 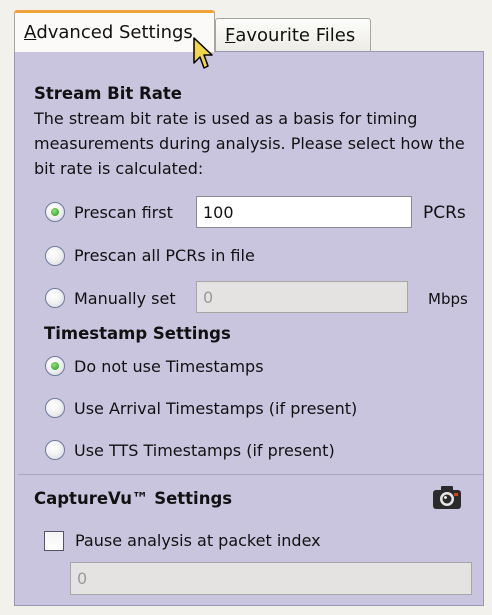 I want to click on prescan-first-label: Prescan first, so click(x=123, y=212).